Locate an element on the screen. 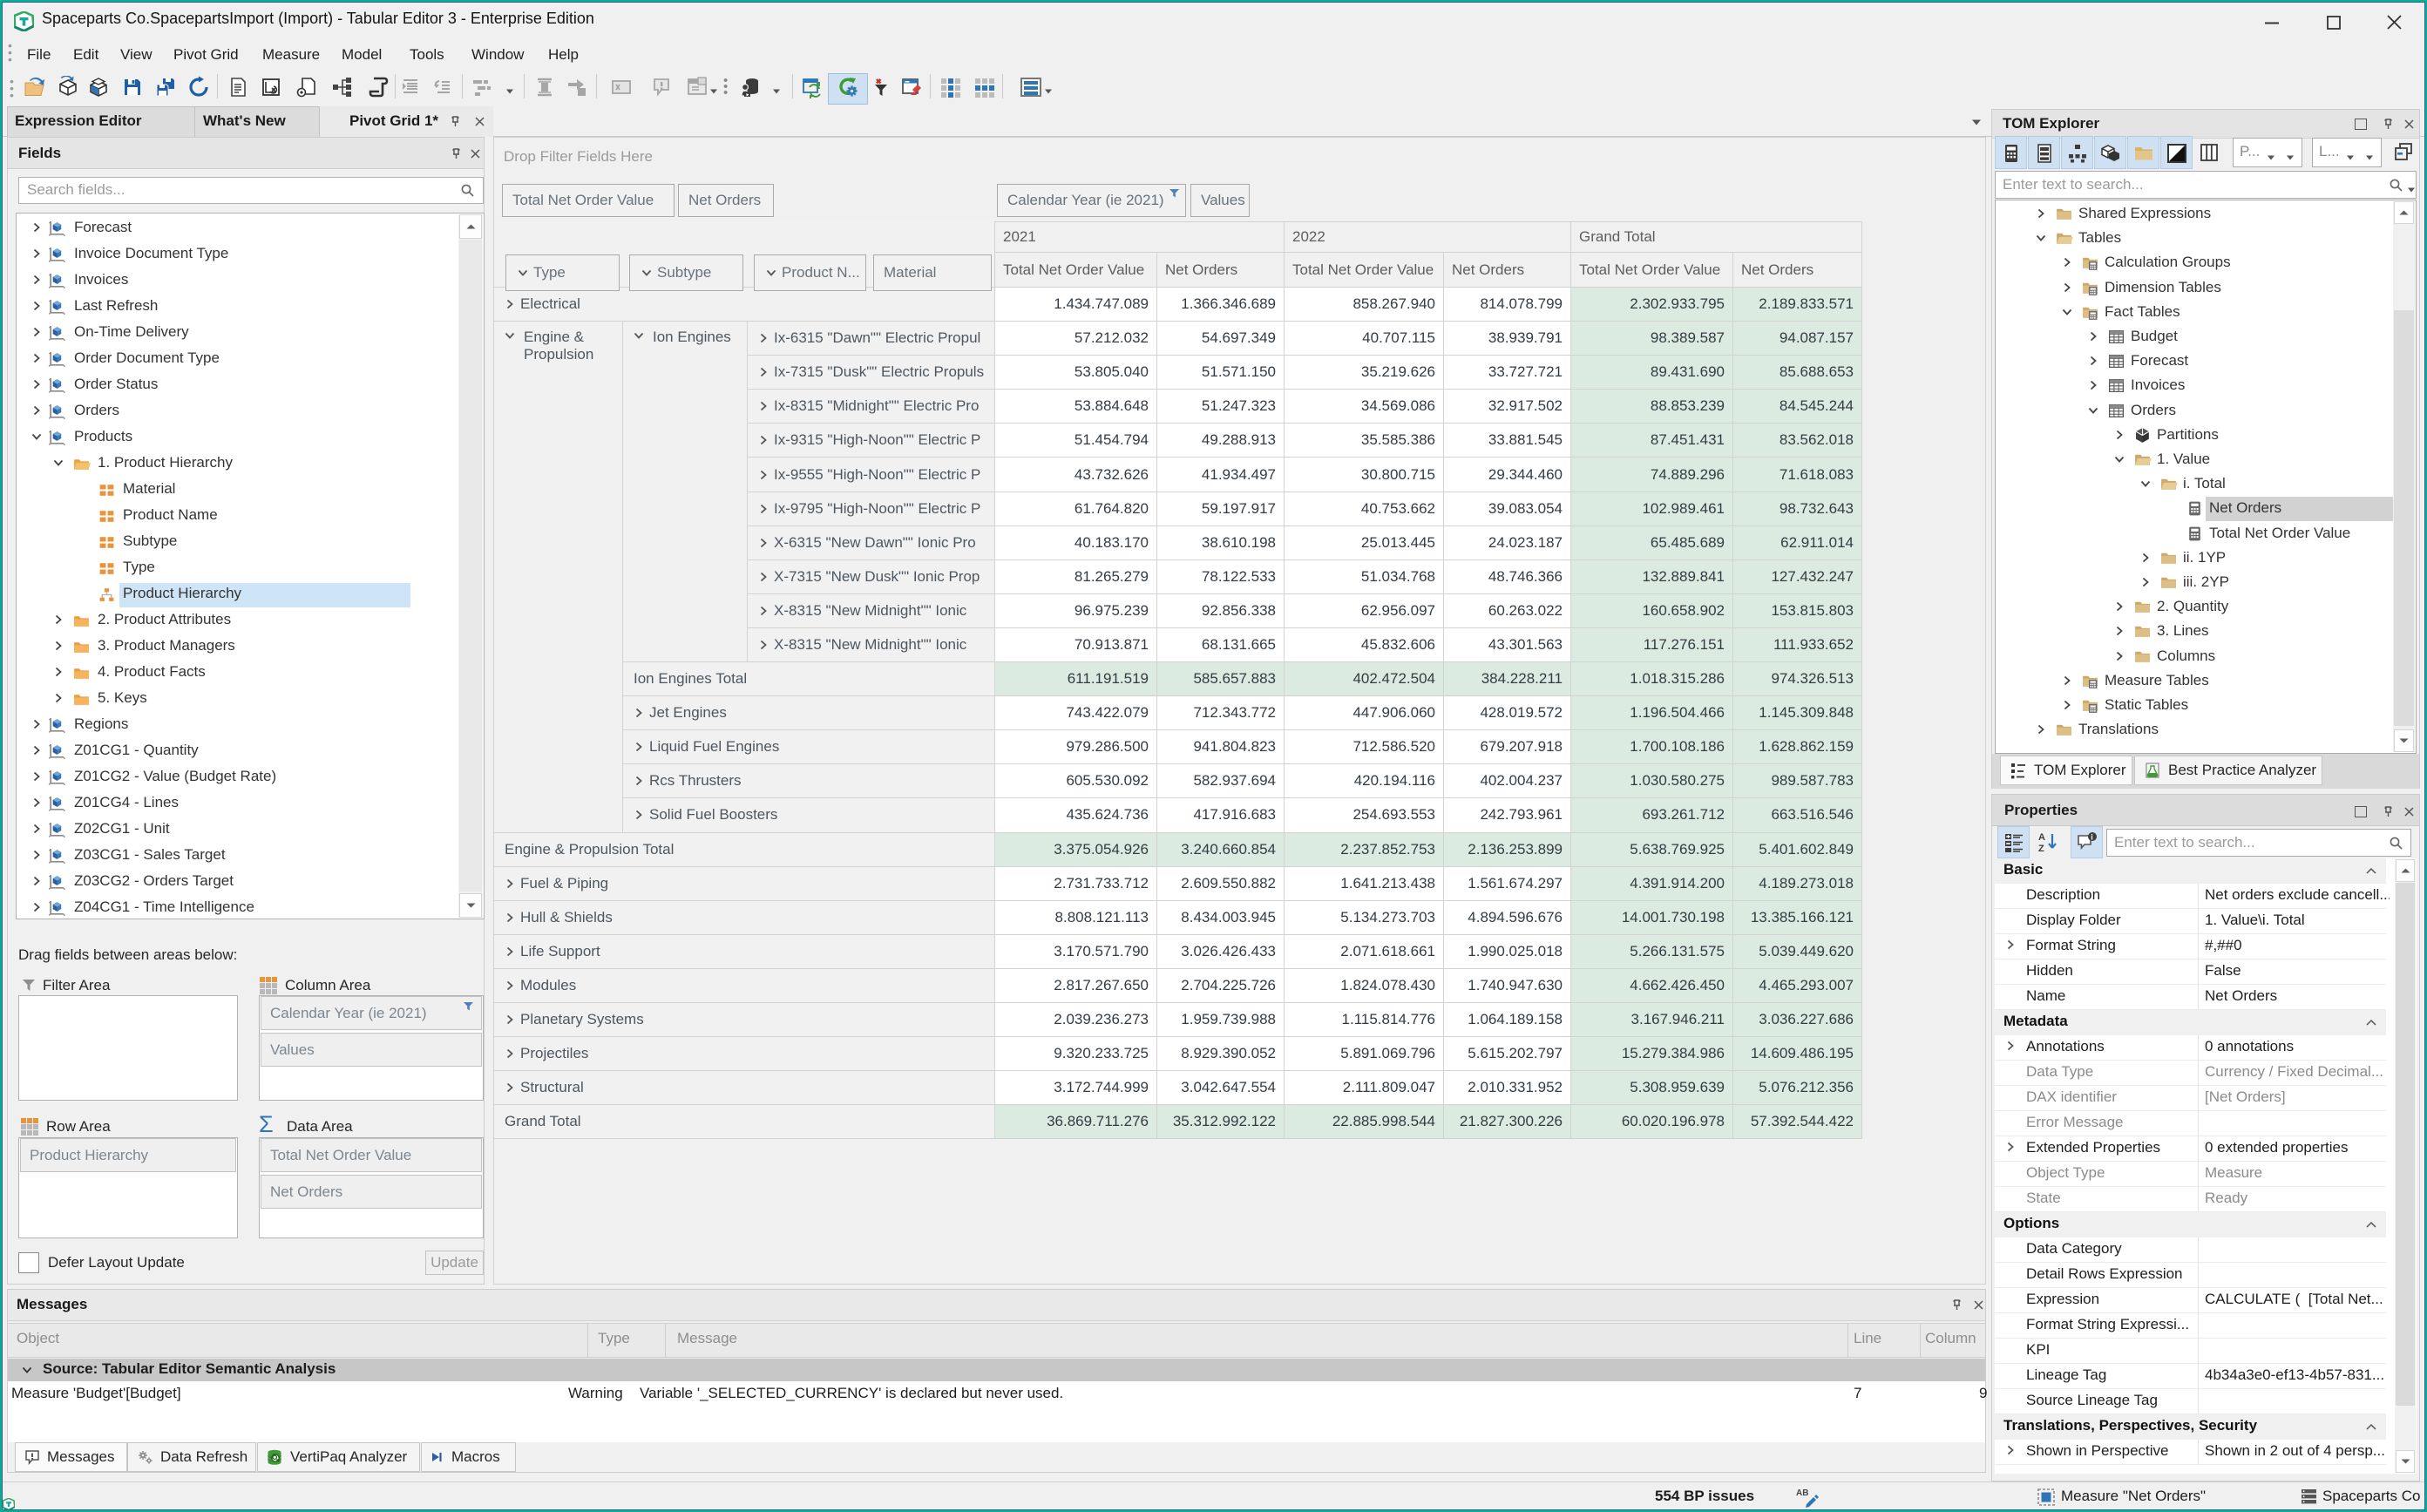  svg-text: AB is located at coordinates (1802, 1493).